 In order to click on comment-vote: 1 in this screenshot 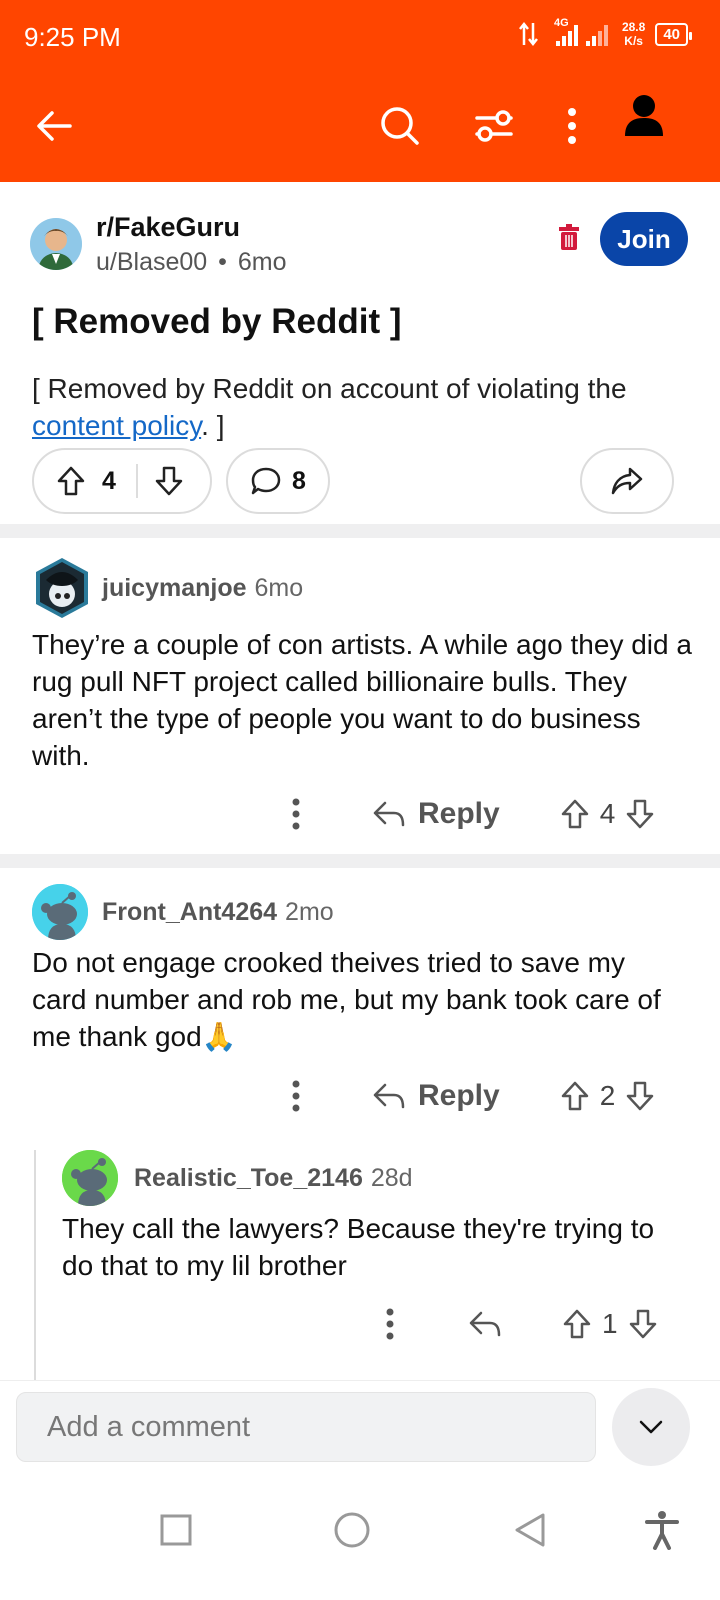, I will do `click(610, 1324)`.